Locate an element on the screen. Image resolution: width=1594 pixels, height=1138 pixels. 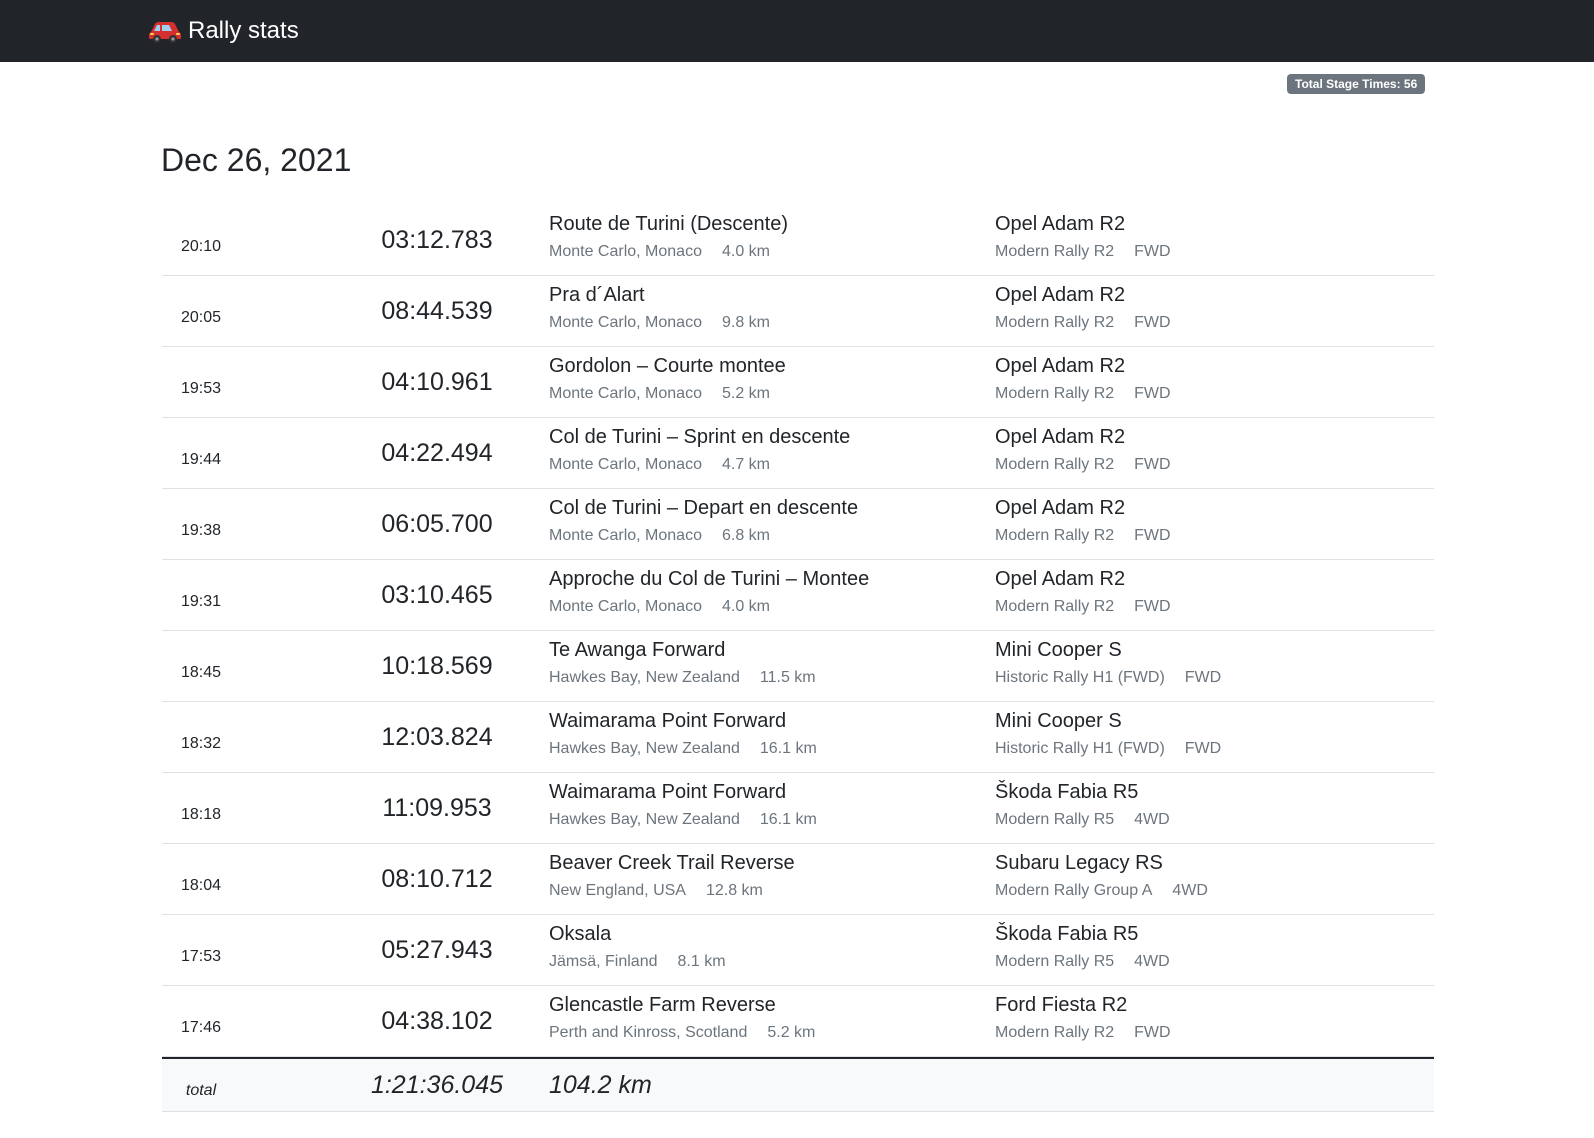
car-info: Ford Fiesta R2 Modern Rally R2 FWD is located at coordinates (1083, 1018).